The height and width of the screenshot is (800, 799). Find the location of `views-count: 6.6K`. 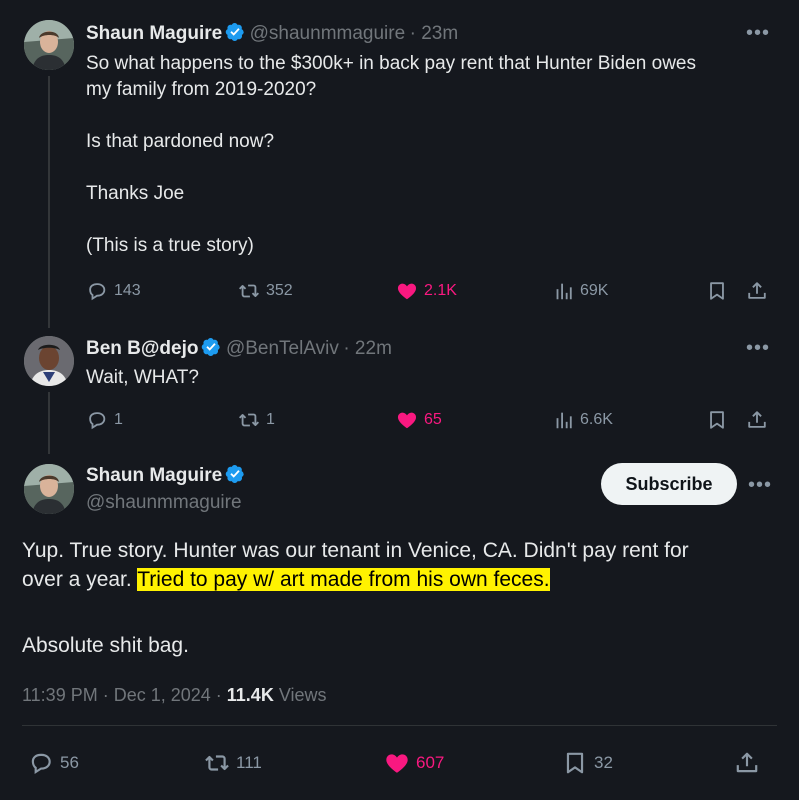

views-count: 6.6K is located at coordinates (596, 419).